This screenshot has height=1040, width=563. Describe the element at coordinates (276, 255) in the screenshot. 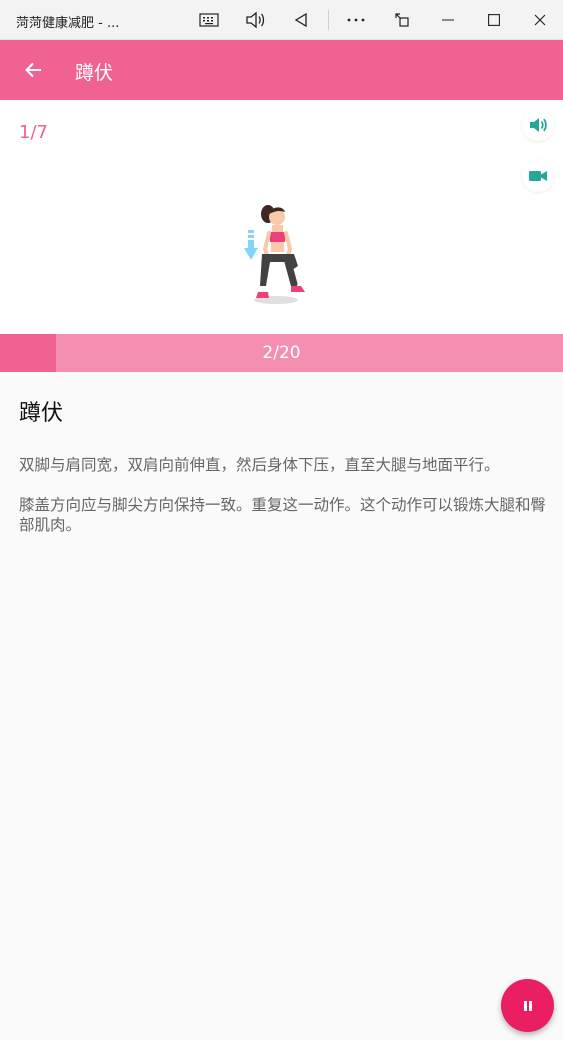

I see `squat-illustration` at that location.